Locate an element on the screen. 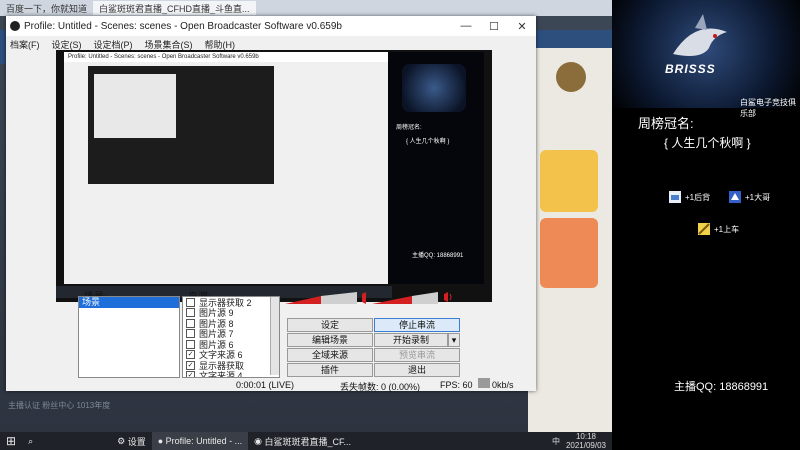  taskbar-settings-label: 设置 is located at coordinates (136, 441).